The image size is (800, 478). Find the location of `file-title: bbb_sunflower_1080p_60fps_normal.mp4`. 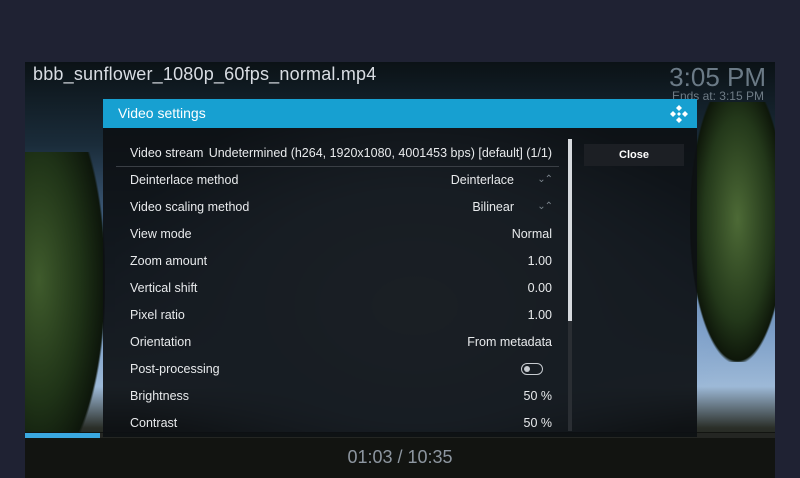

file-title: bbb_sunflower_1080p_60fps_normal.mp4 is located at coordinates (205, 74).